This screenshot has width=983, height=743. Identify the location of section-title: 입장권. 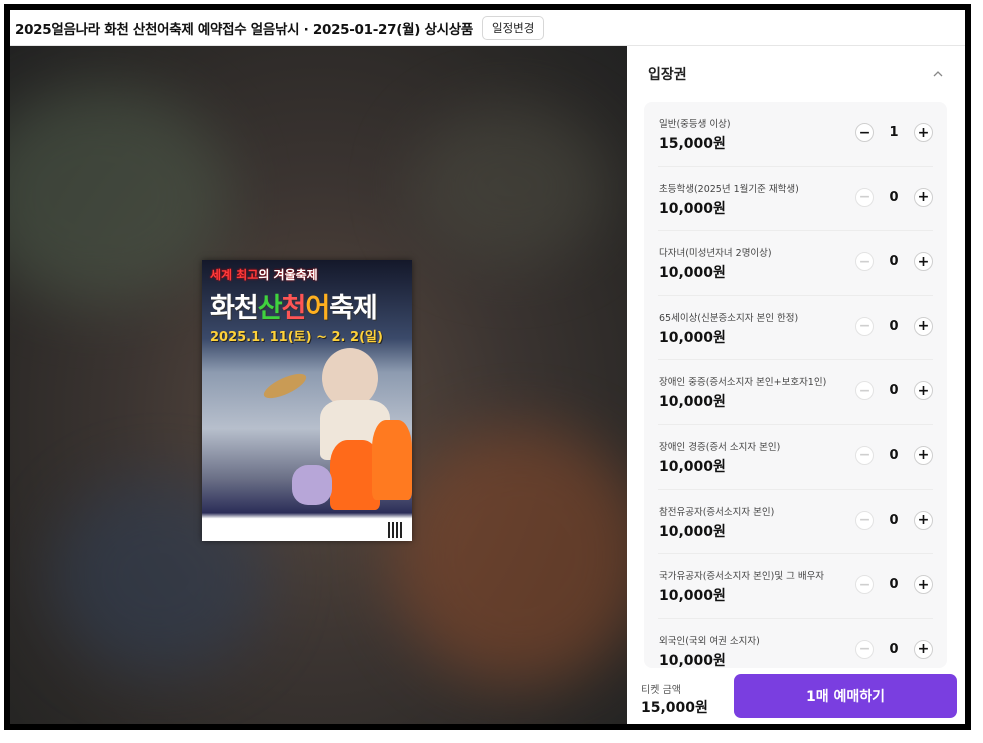
(667, 75).